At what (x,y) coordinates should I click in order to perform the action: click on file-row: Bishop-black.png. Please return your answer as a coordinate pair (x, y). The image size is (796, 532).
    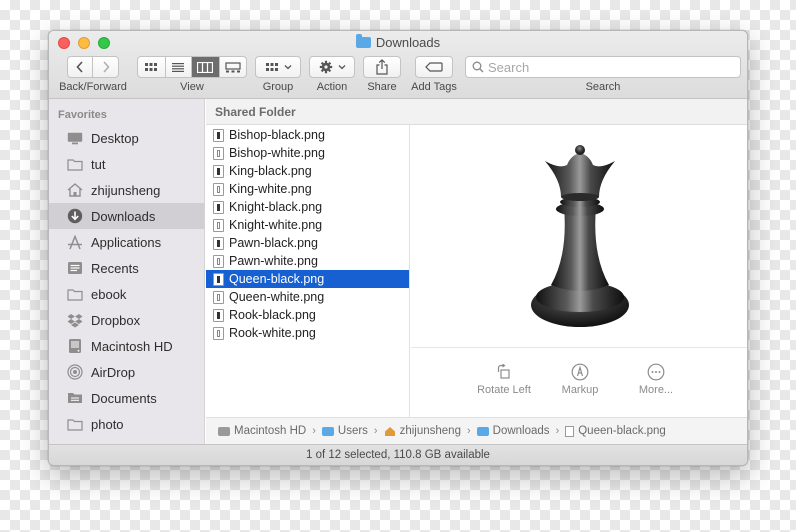
    Looking at the image, I should click on (307, 135).